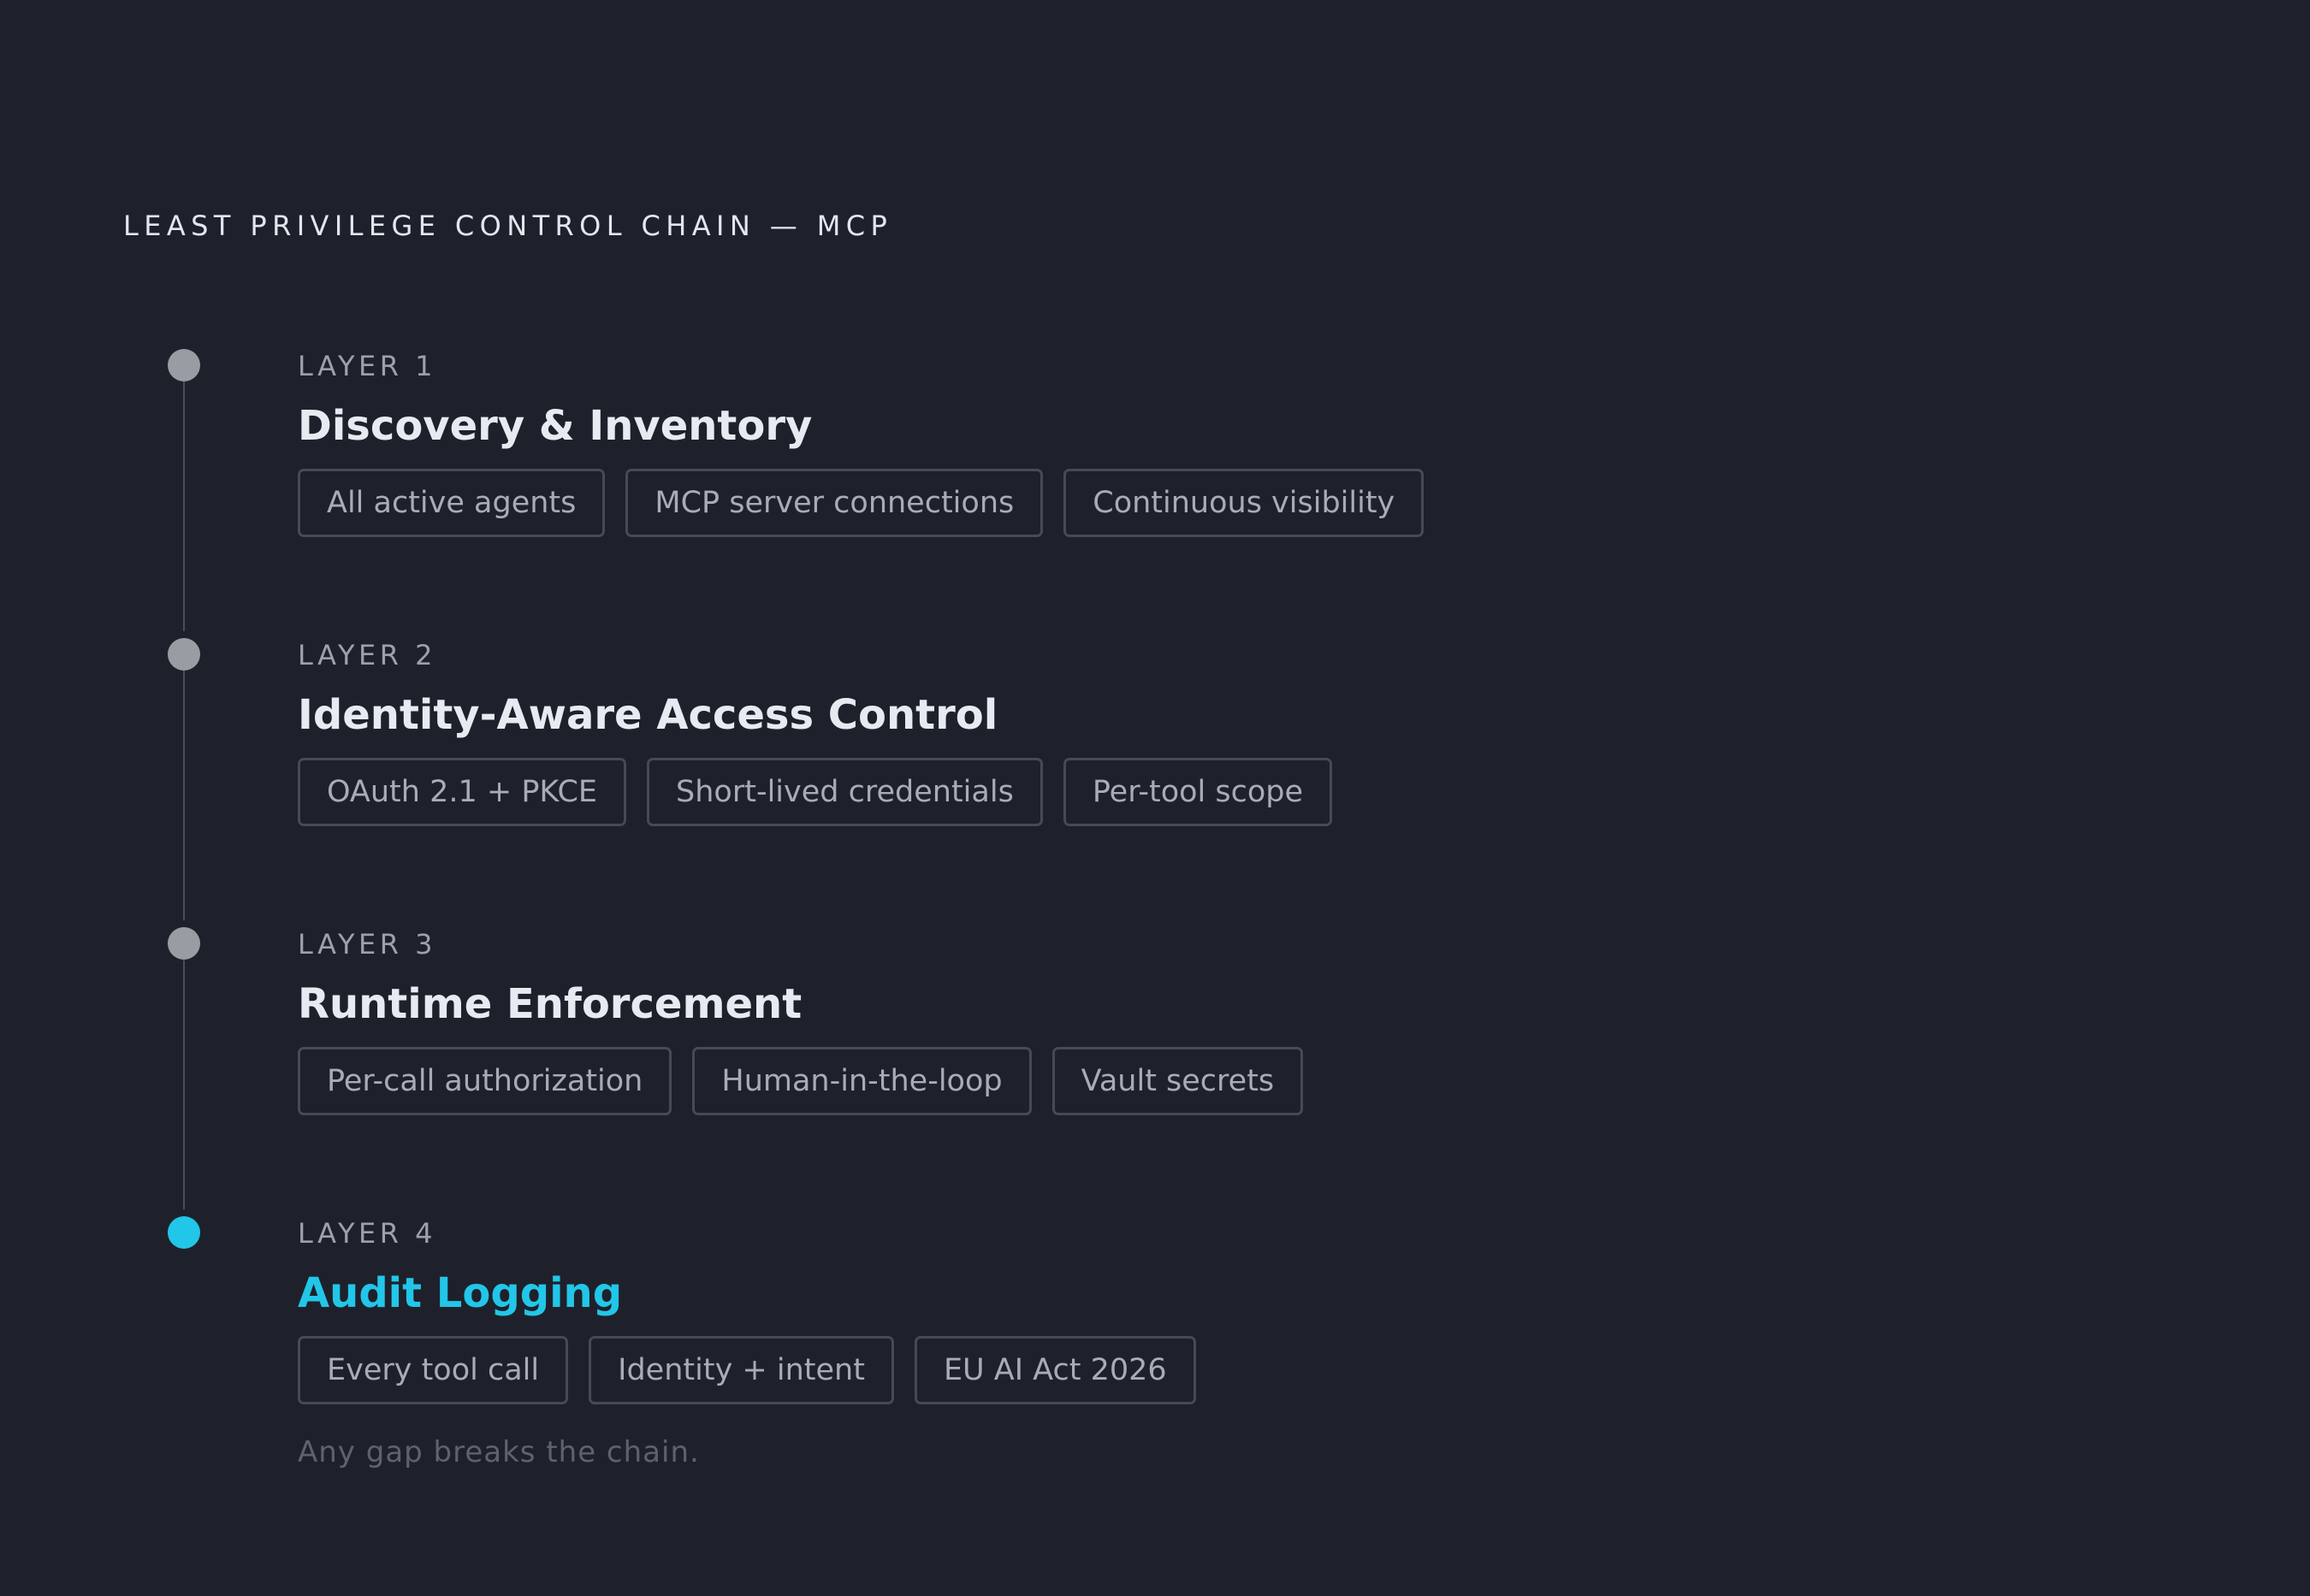 Image resolution: width=2310 pixels, height=1596 pixels. I want to click on tag-vault-secrets: Vault secrets, so click(1177, 1081).